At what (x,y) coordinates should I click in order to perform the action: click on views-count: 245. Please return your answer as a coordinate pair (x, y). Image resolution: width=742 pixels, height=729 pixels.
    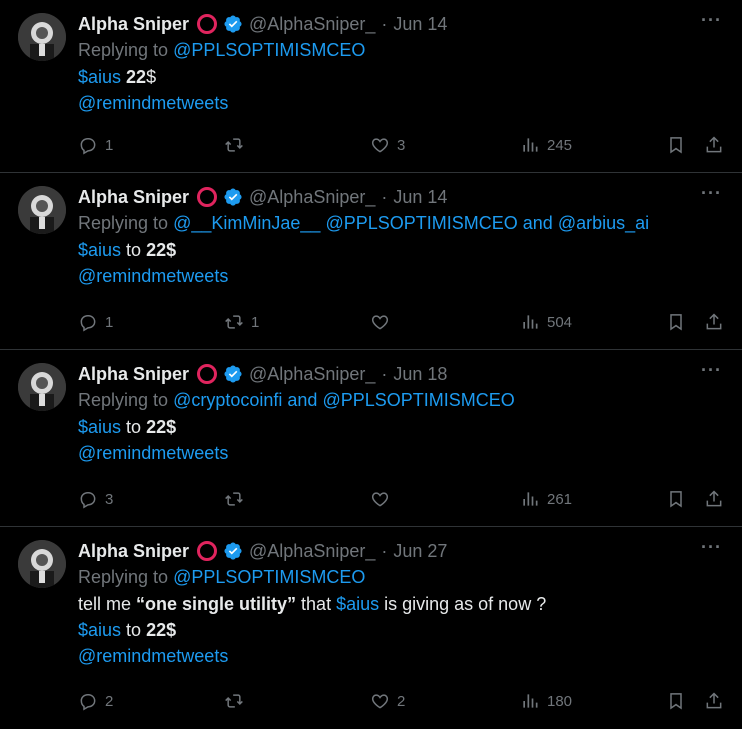
    Looking at the image, I should click on (560, 145).